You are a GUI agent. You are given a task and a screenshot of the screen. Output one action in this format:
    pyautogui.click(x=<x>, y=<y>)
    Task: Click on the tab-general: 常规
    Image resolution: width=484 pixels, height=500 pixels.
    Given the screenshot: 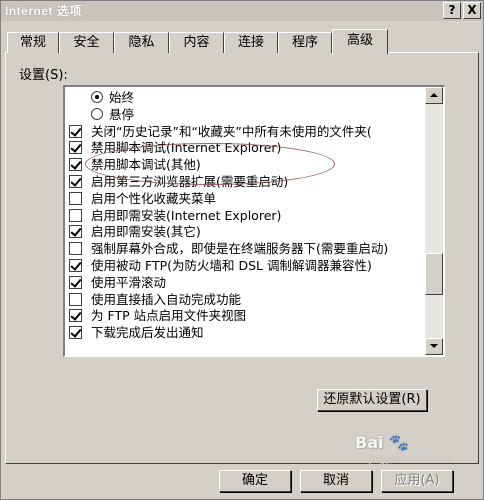 What is the action you would take?
    pyautogui.click(x=33, y=42)
    